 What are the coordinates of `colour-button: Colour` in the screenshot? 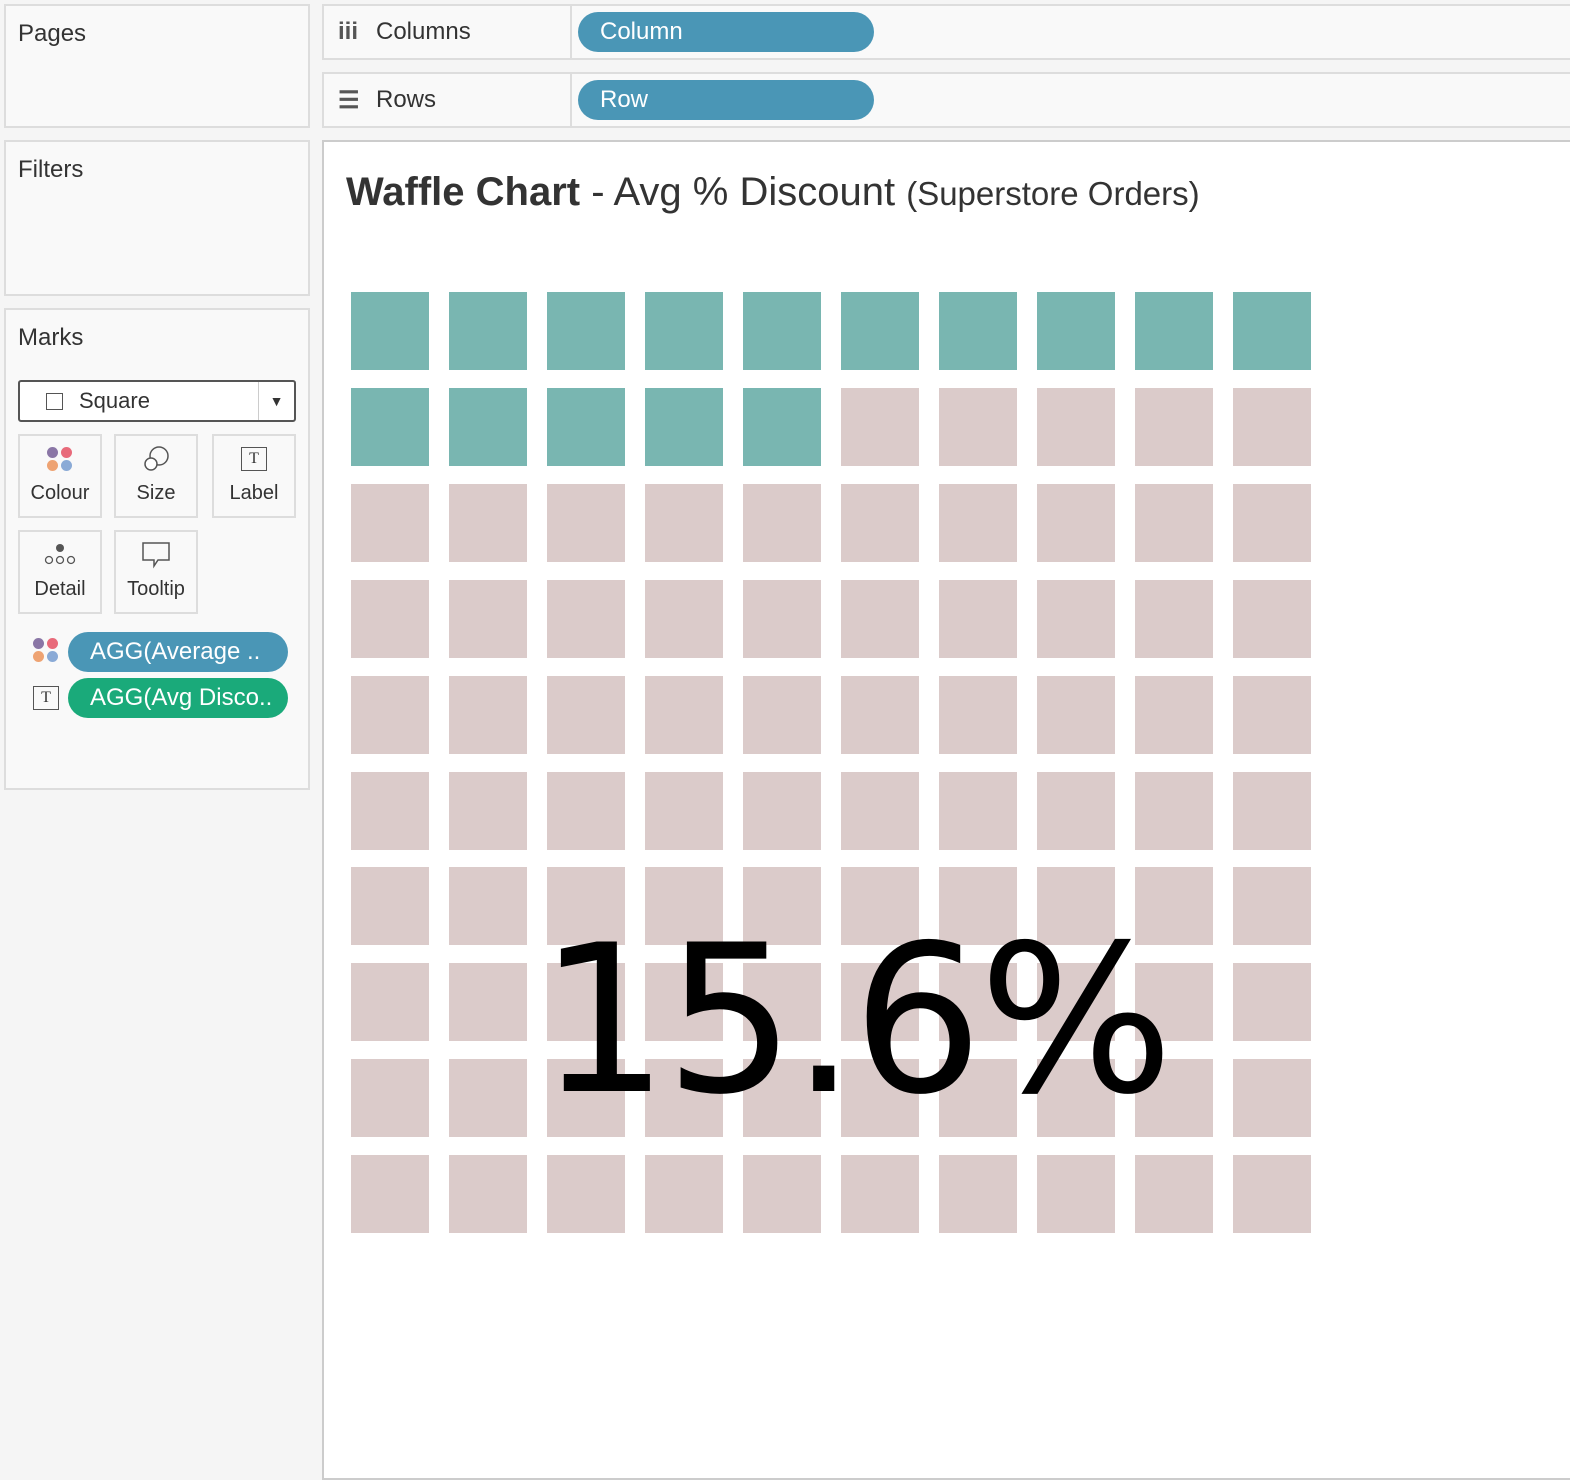 It's located at (60, 476).